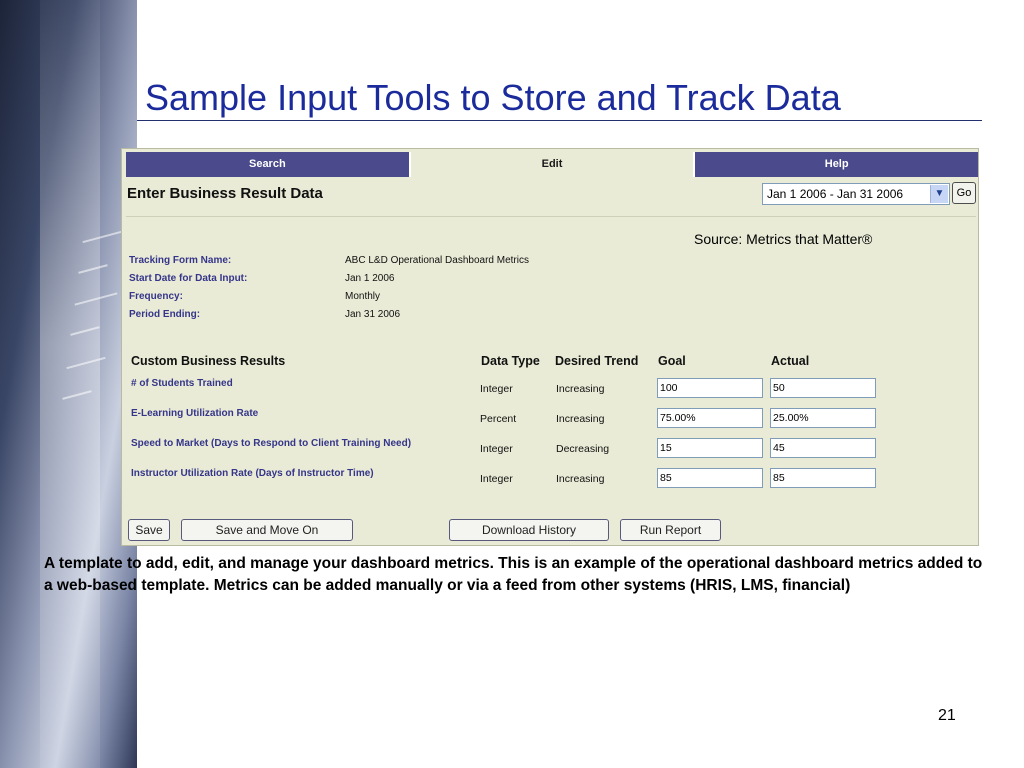  I want to click on meta-value-period-ending: Jan 31 2006, so click(373, 314).